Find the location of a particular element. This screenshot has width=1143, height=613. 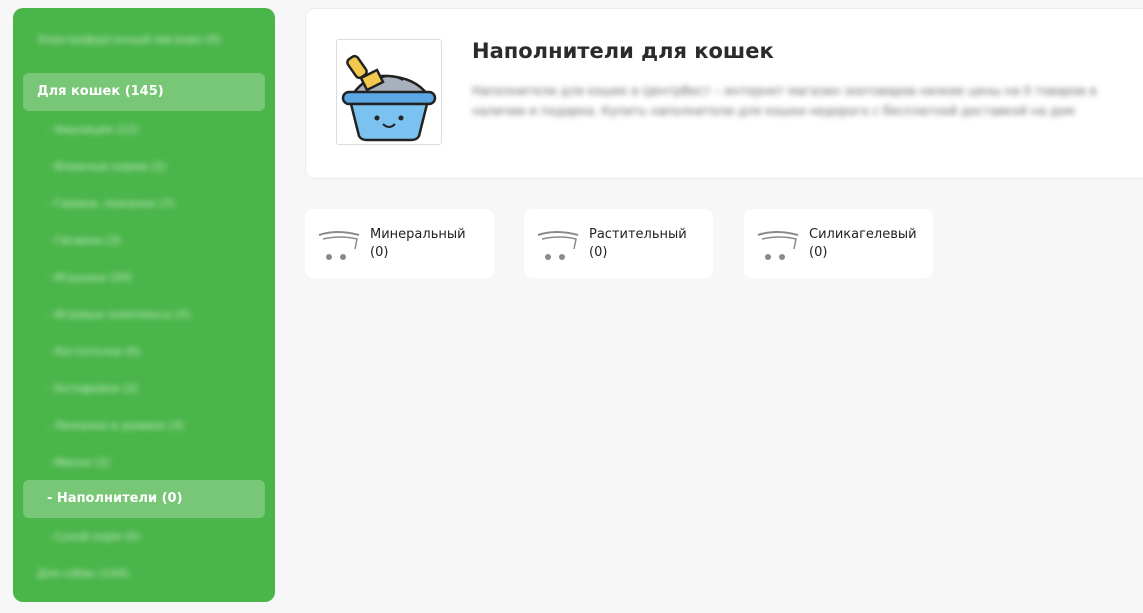

sidebar-item-label: - Лежанки и домики (3) is located at coordinates (115, 425).